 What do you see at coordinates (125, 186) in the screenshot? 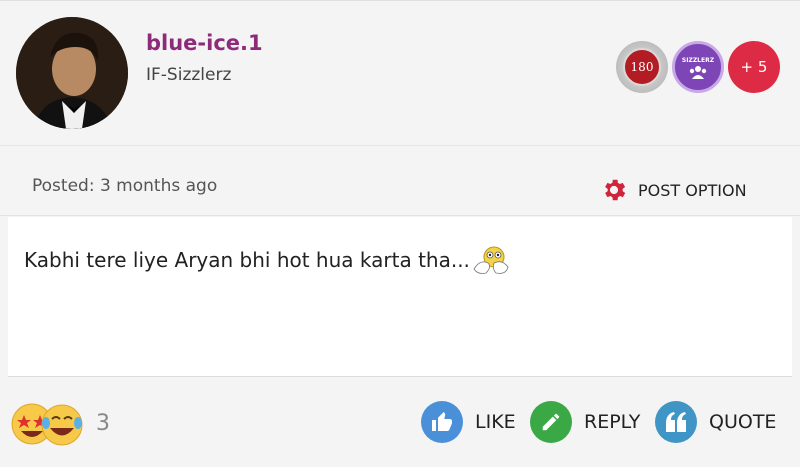
I see `posted-timestamp: Posted: 3 months ago` at bounding box center [125, 186].